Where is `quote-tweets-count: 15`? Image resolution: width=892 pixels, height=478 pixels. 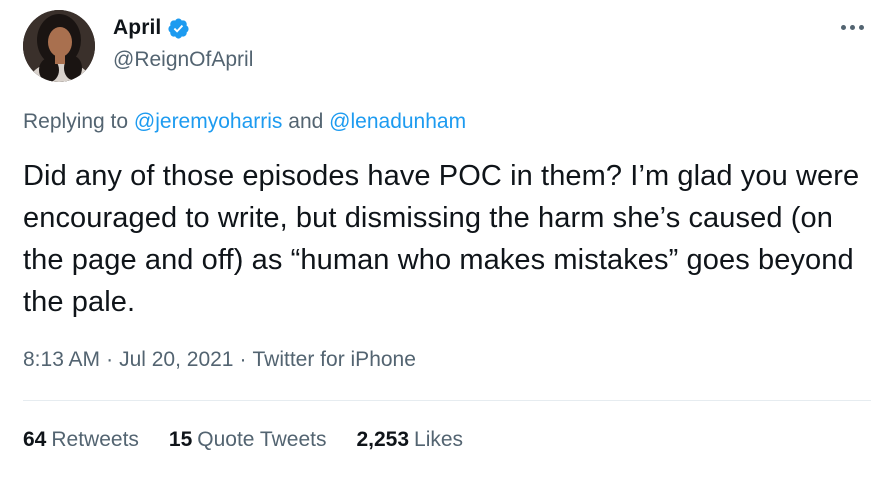 quote-tweets-count: 15 is located at coordinates (180, 439).